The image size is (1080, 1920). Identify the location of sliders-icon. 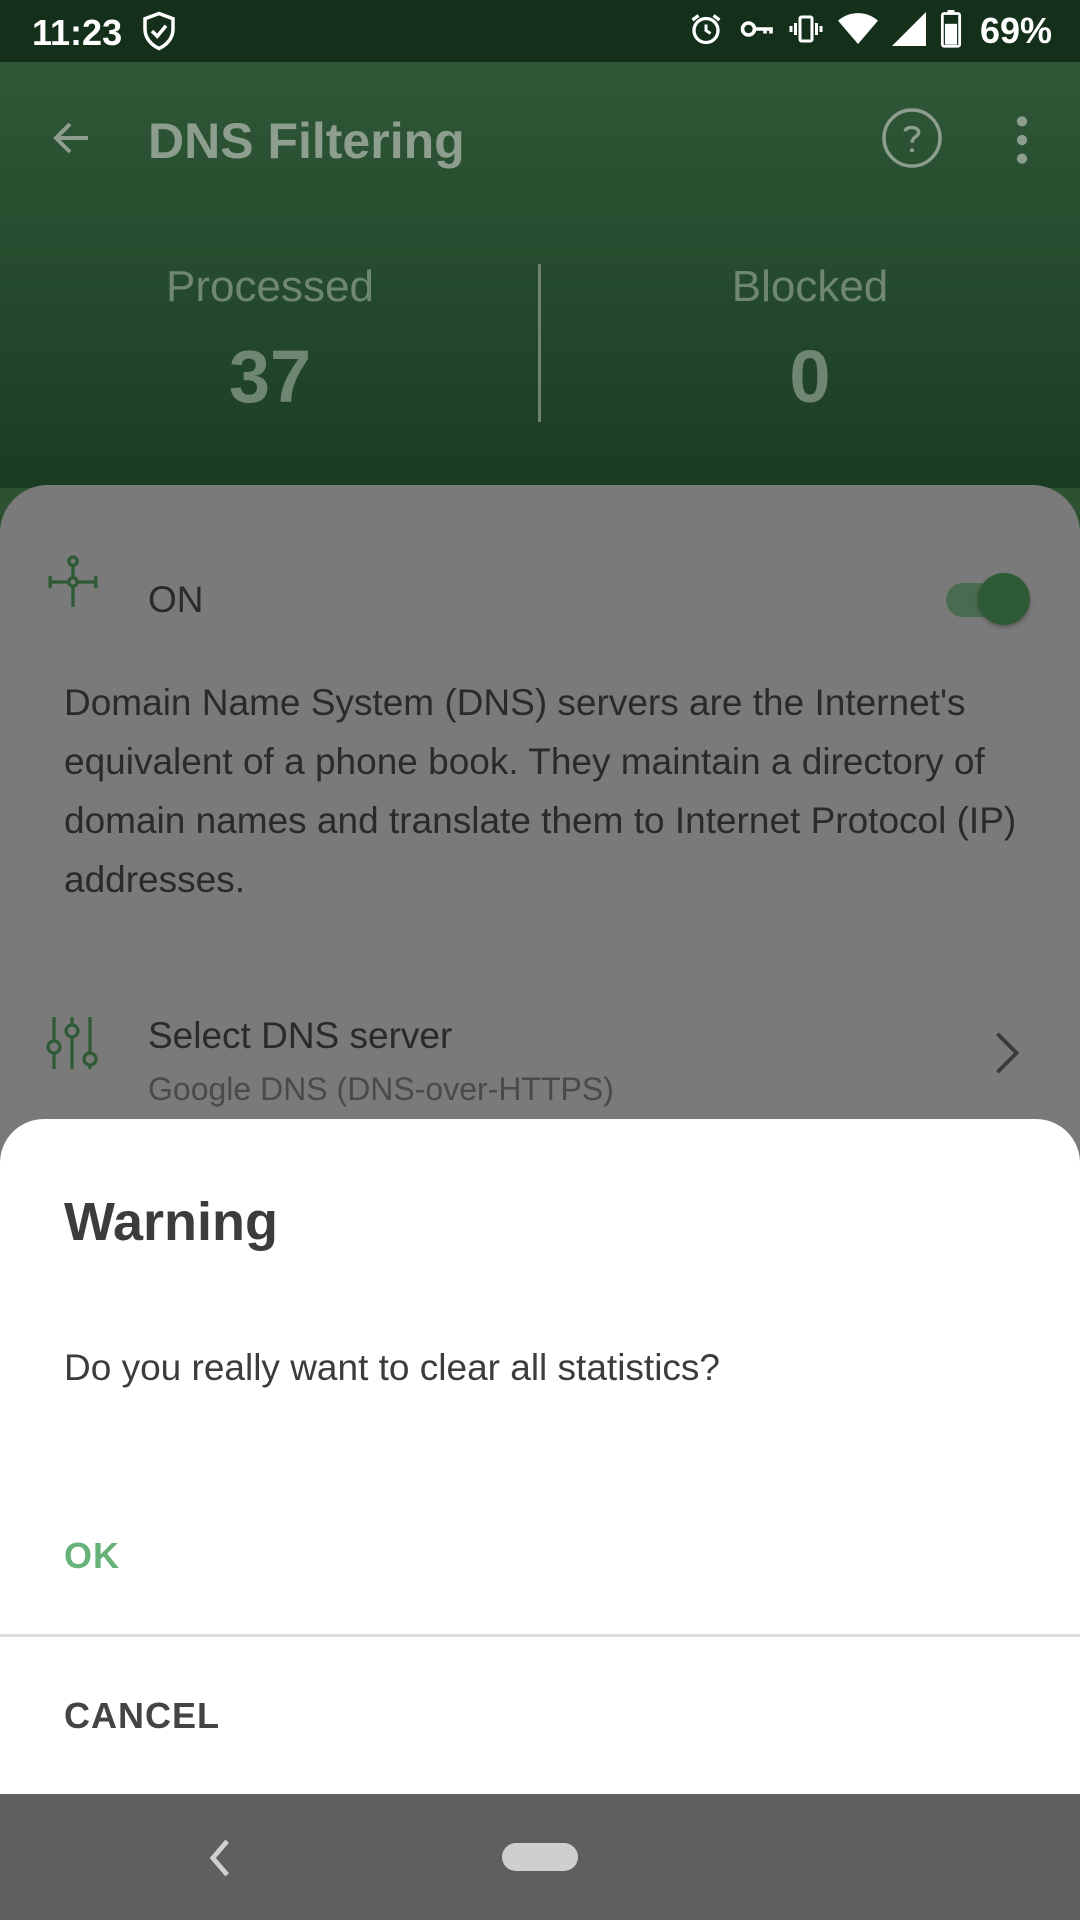
(72, 1045).